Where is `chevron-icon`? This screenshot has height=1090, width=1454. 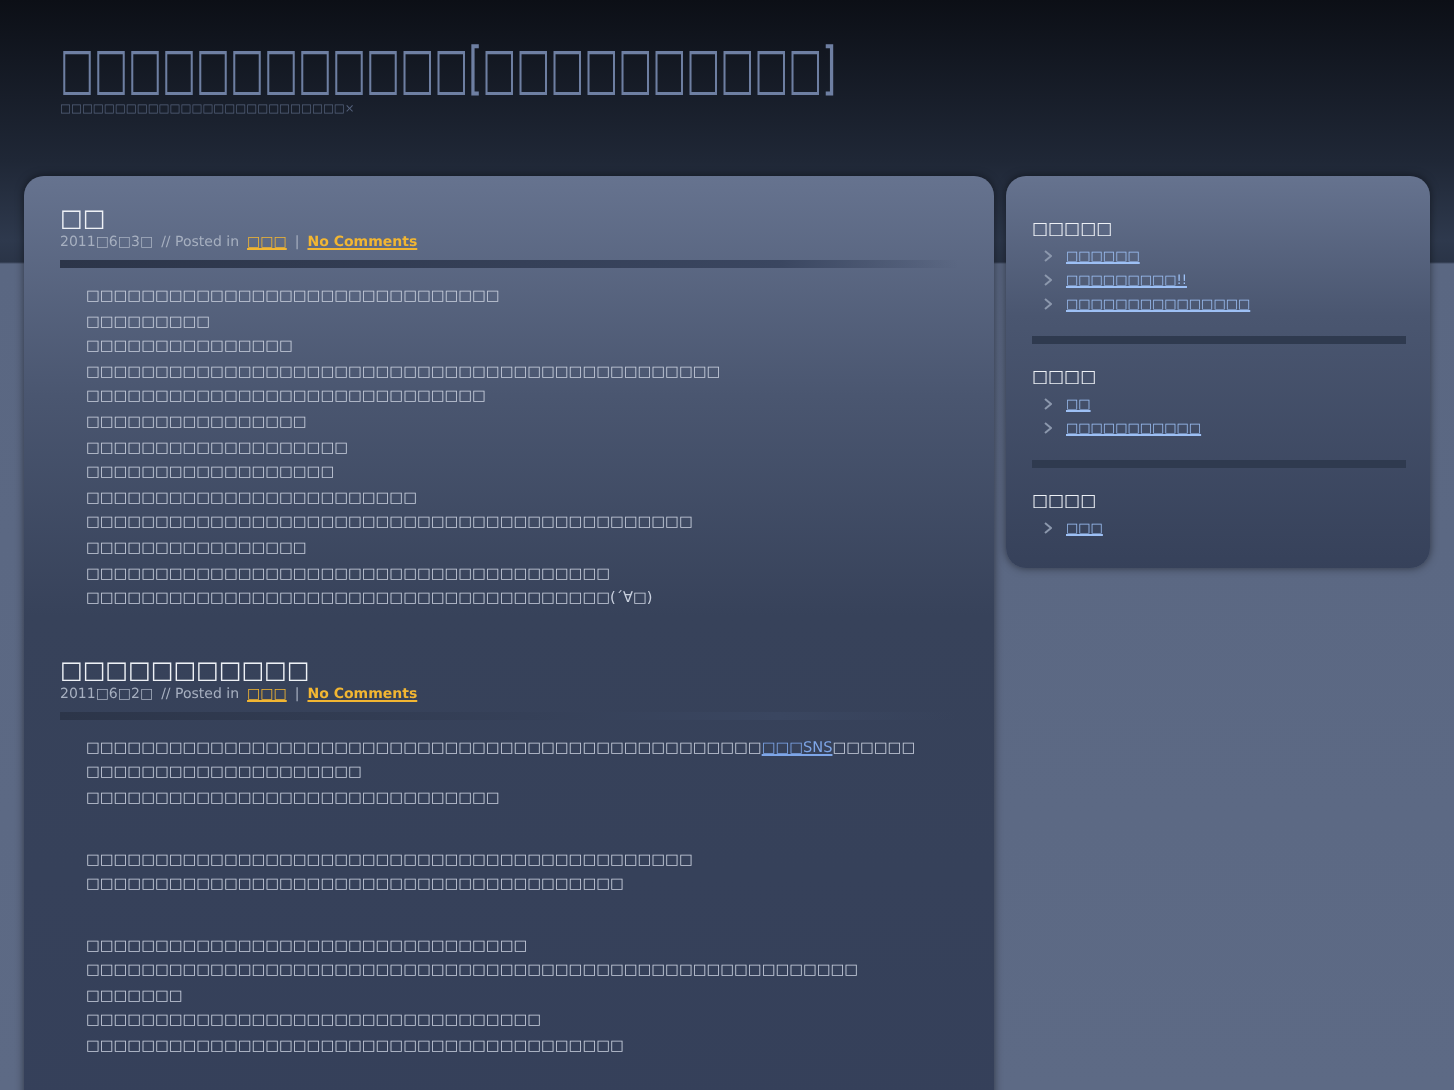
chevron-icon is located at coordinates (1048, 528).